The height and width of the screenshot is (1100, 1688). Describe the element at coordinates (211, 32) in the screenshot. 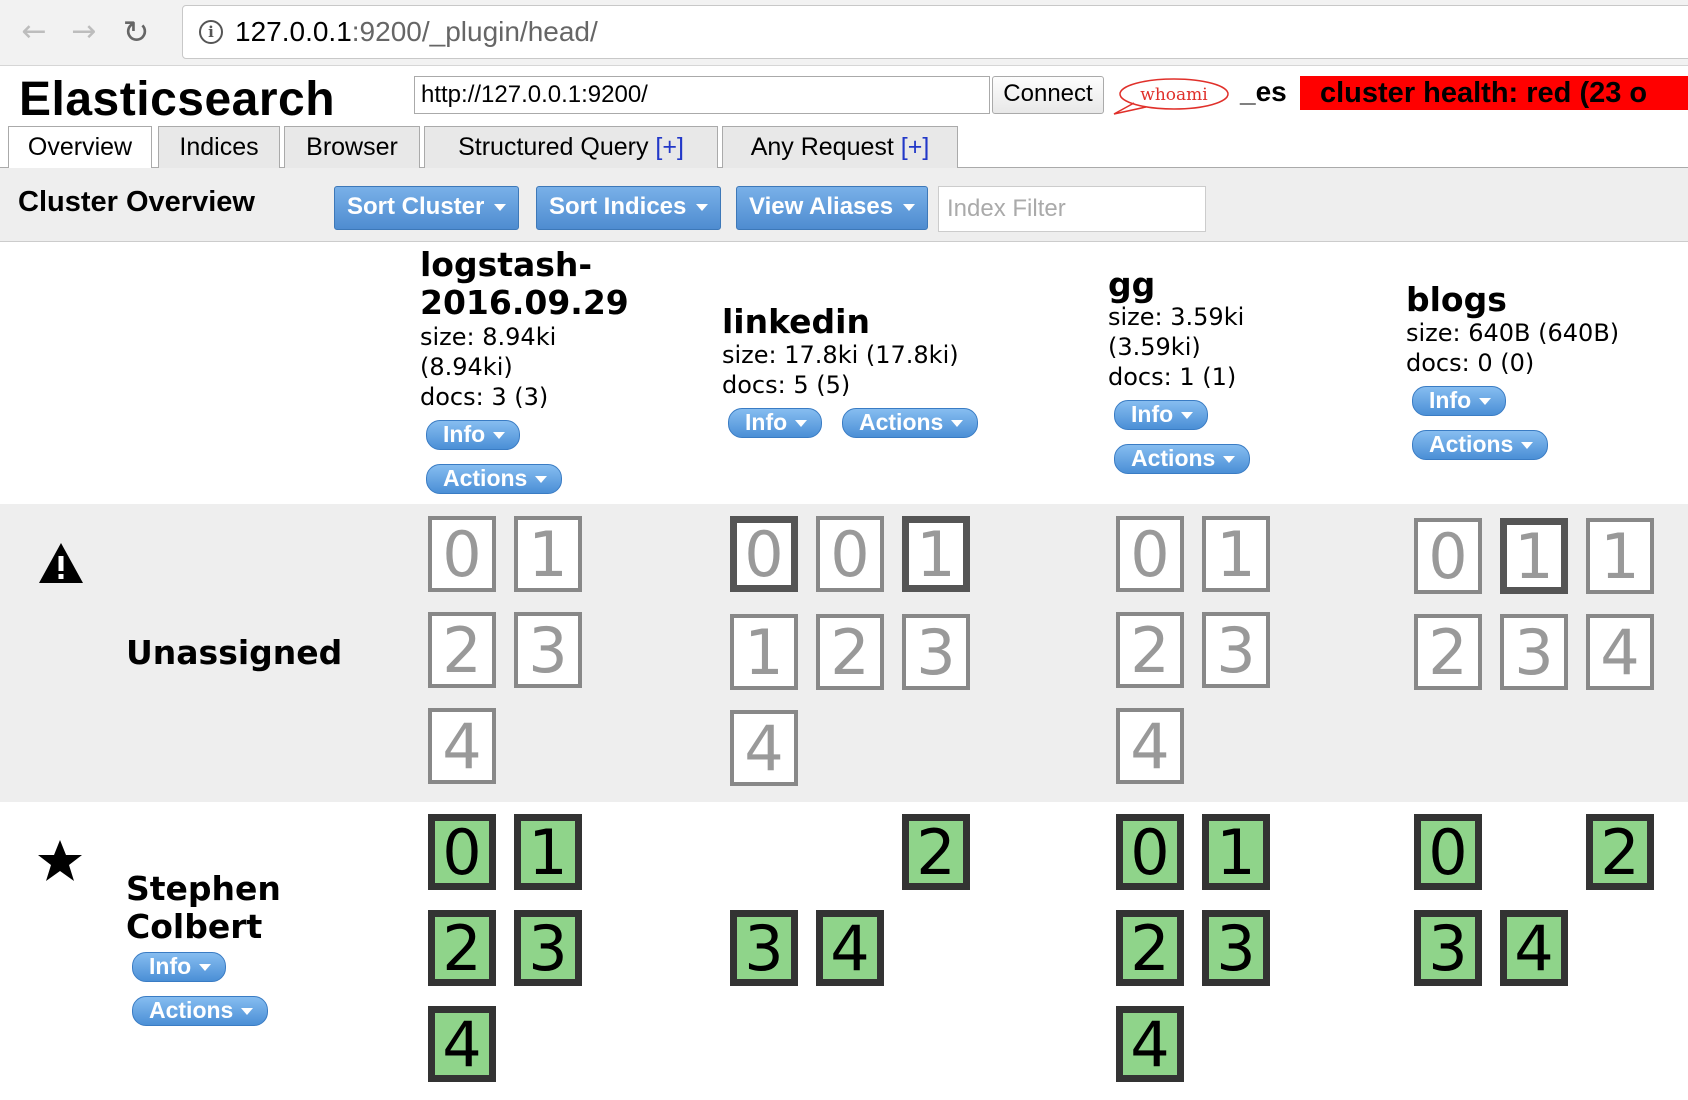

I see `info-icon: i` at that location.